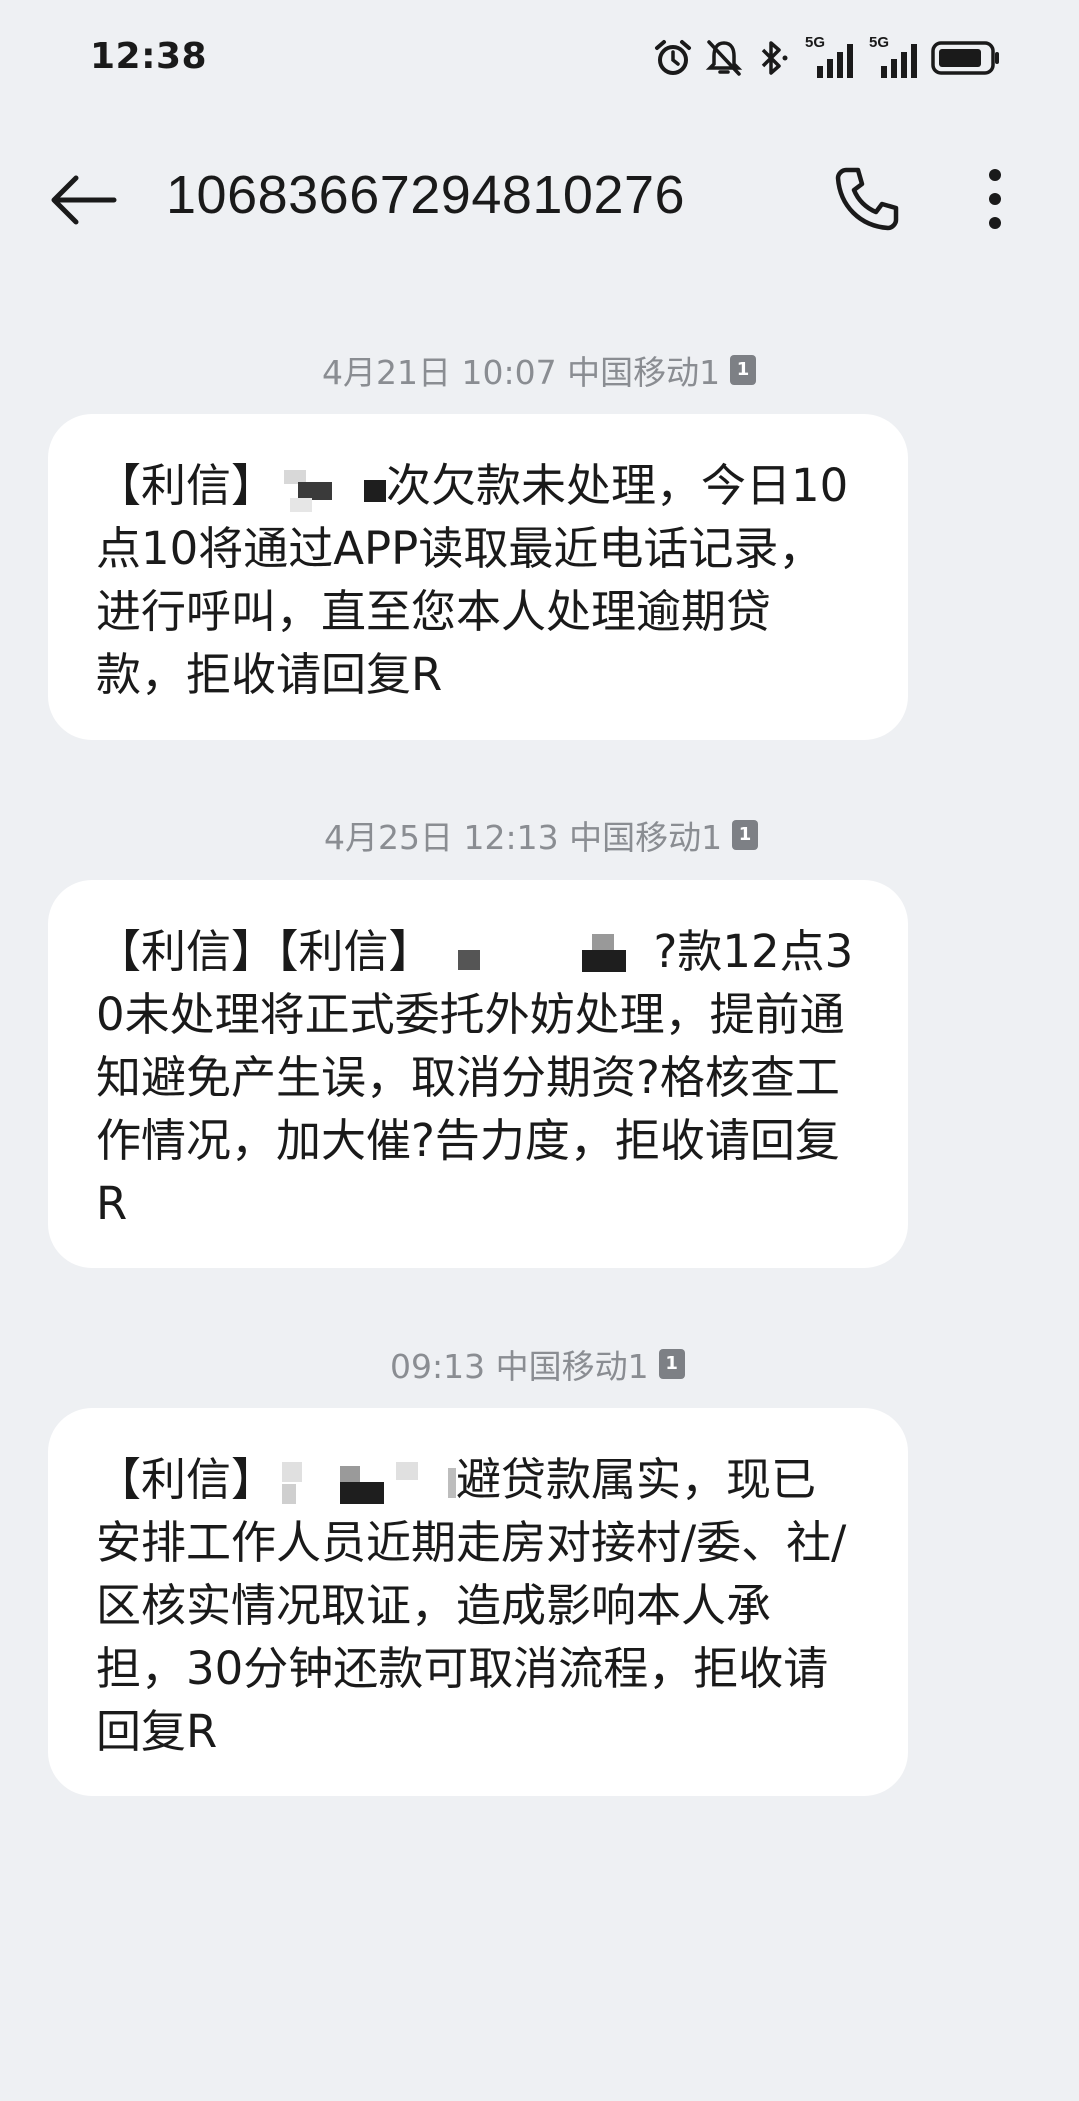 The width and height of the screenshot is (1079, 2101). I want to click on phone-icon, so click(867, 199).